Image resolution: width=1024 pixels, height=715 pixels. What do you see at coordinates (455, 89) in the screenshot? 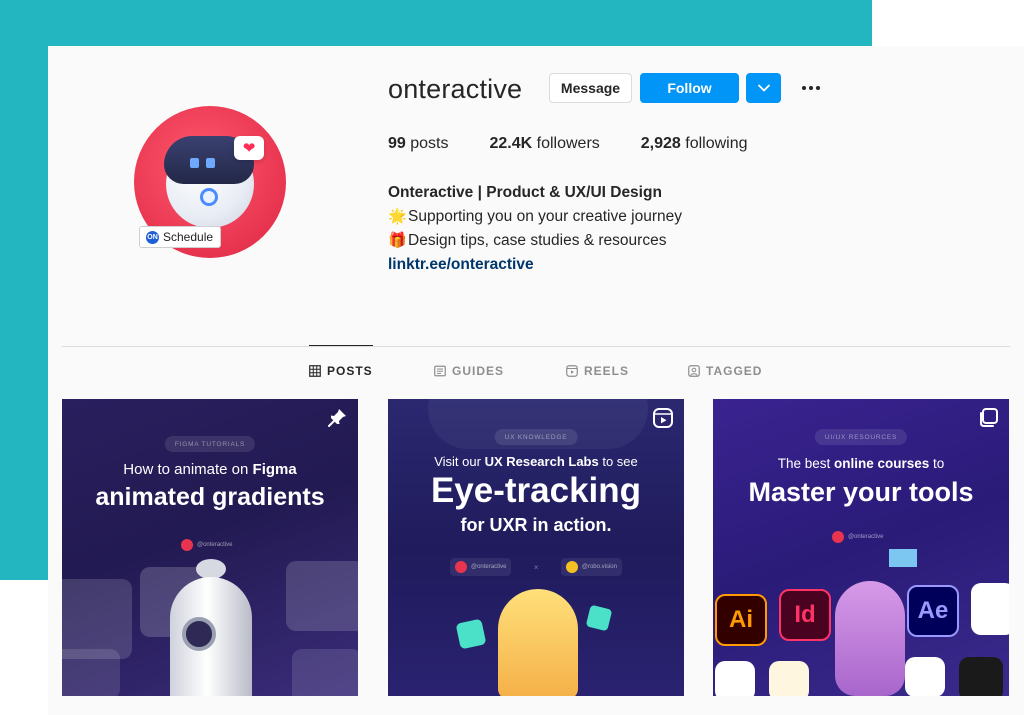
I see `username: onteractive` at bounding box center [455, 89].